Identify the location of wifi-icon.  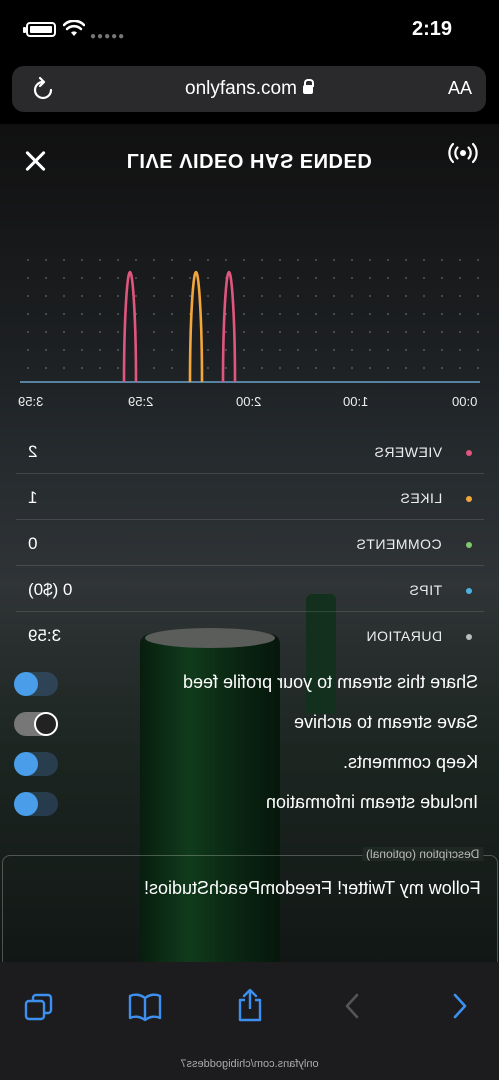
(74, 28).